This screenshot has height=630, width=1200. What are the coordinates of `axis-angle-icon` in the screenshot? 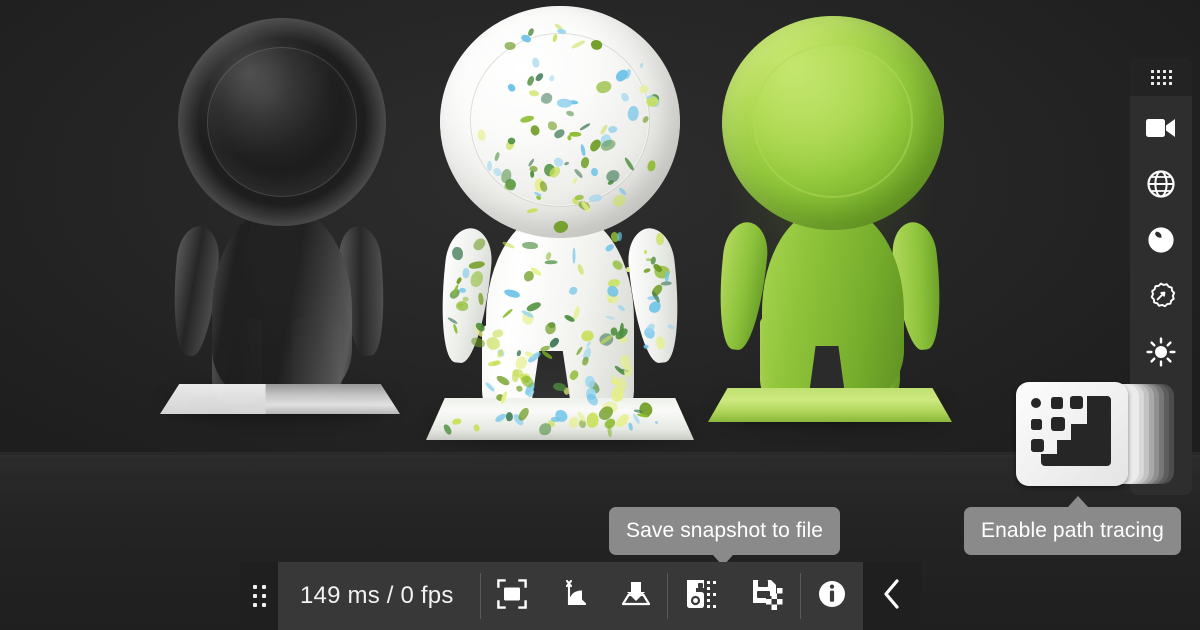 It's located at (574, 596).